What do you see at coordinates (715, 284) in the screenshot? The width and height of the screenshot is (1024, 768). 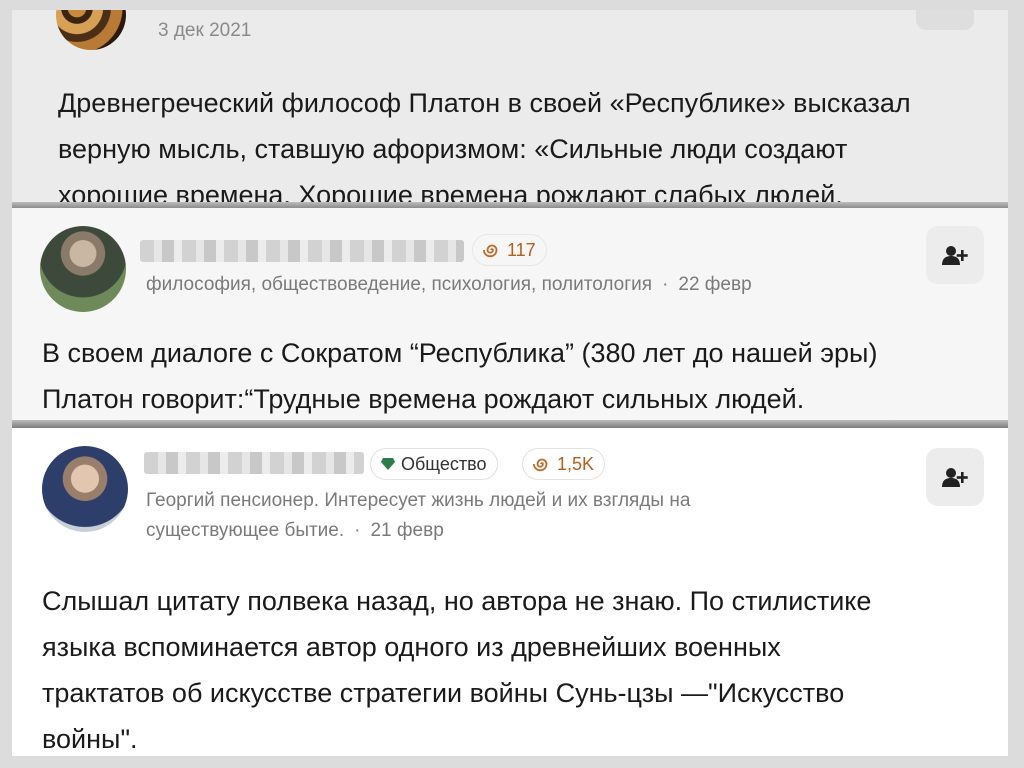 I see `post-date: 22 февр` at bounding box center [715, 284].